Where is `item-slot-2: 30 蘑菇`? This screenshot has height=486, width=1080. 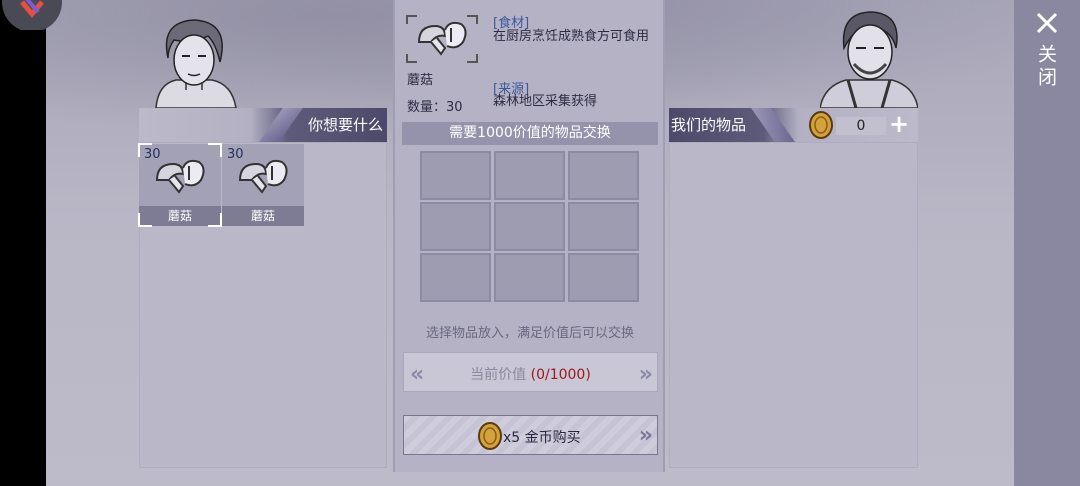
item-slot-2: 30 蘑菇 is located at coordinates (263, 185).